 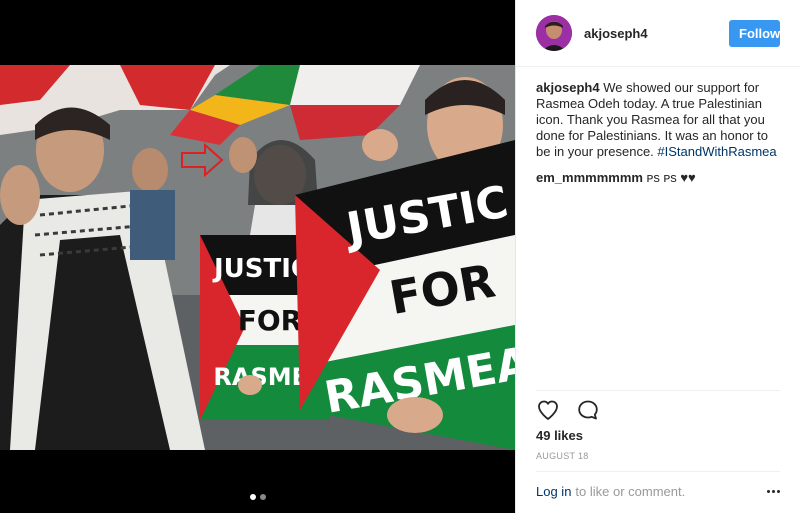 I want to click on comment-username: em_mmmmmmm, so click(x=589, y=177).